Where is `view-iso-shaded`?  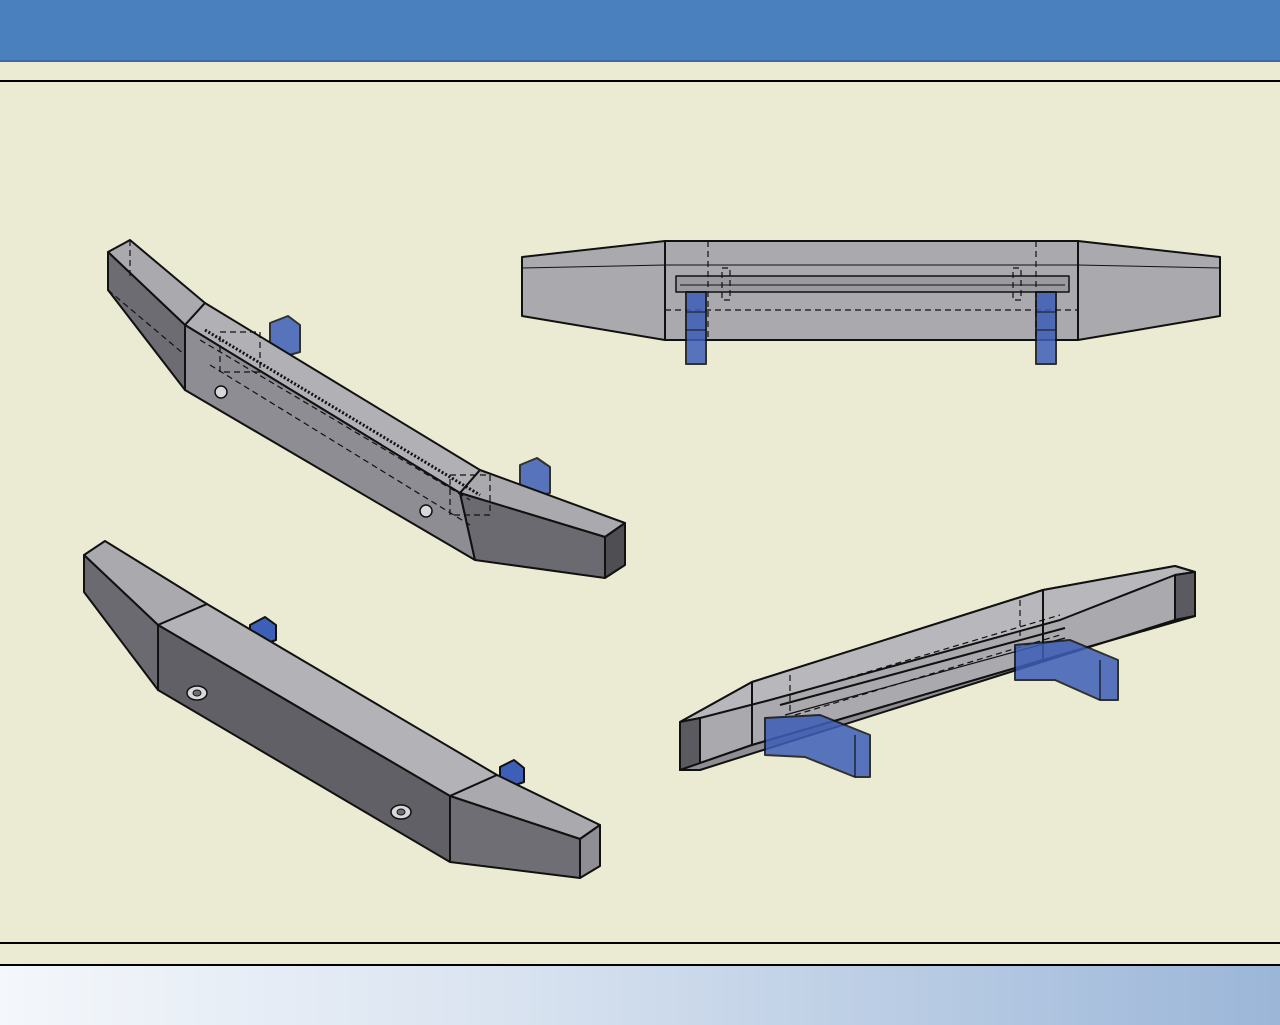 view-iso-shaded is located at coordinates (342, 709).